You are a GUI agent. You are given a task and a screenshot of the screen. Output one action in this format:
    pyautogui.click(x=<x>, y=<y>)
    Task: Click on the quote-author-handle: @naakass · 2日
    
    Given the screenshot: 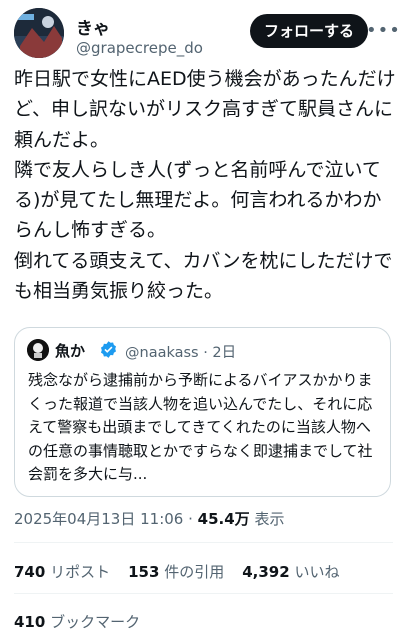 What is the action you would take?
    pyautogui.click(x=181, y=353)
    